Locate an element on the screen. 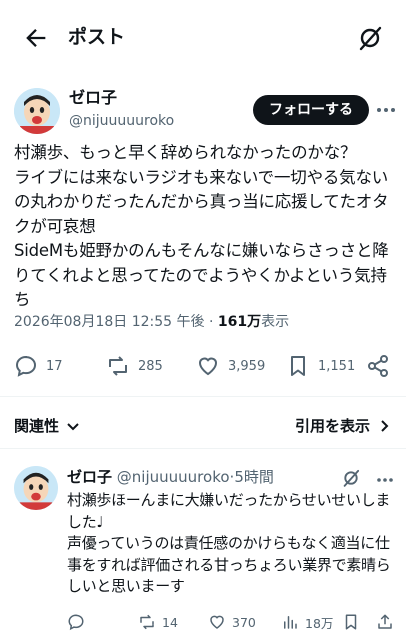 This screenshot has height=640, width=406. like-action: 3,959 is located at coordinates (230, 366).